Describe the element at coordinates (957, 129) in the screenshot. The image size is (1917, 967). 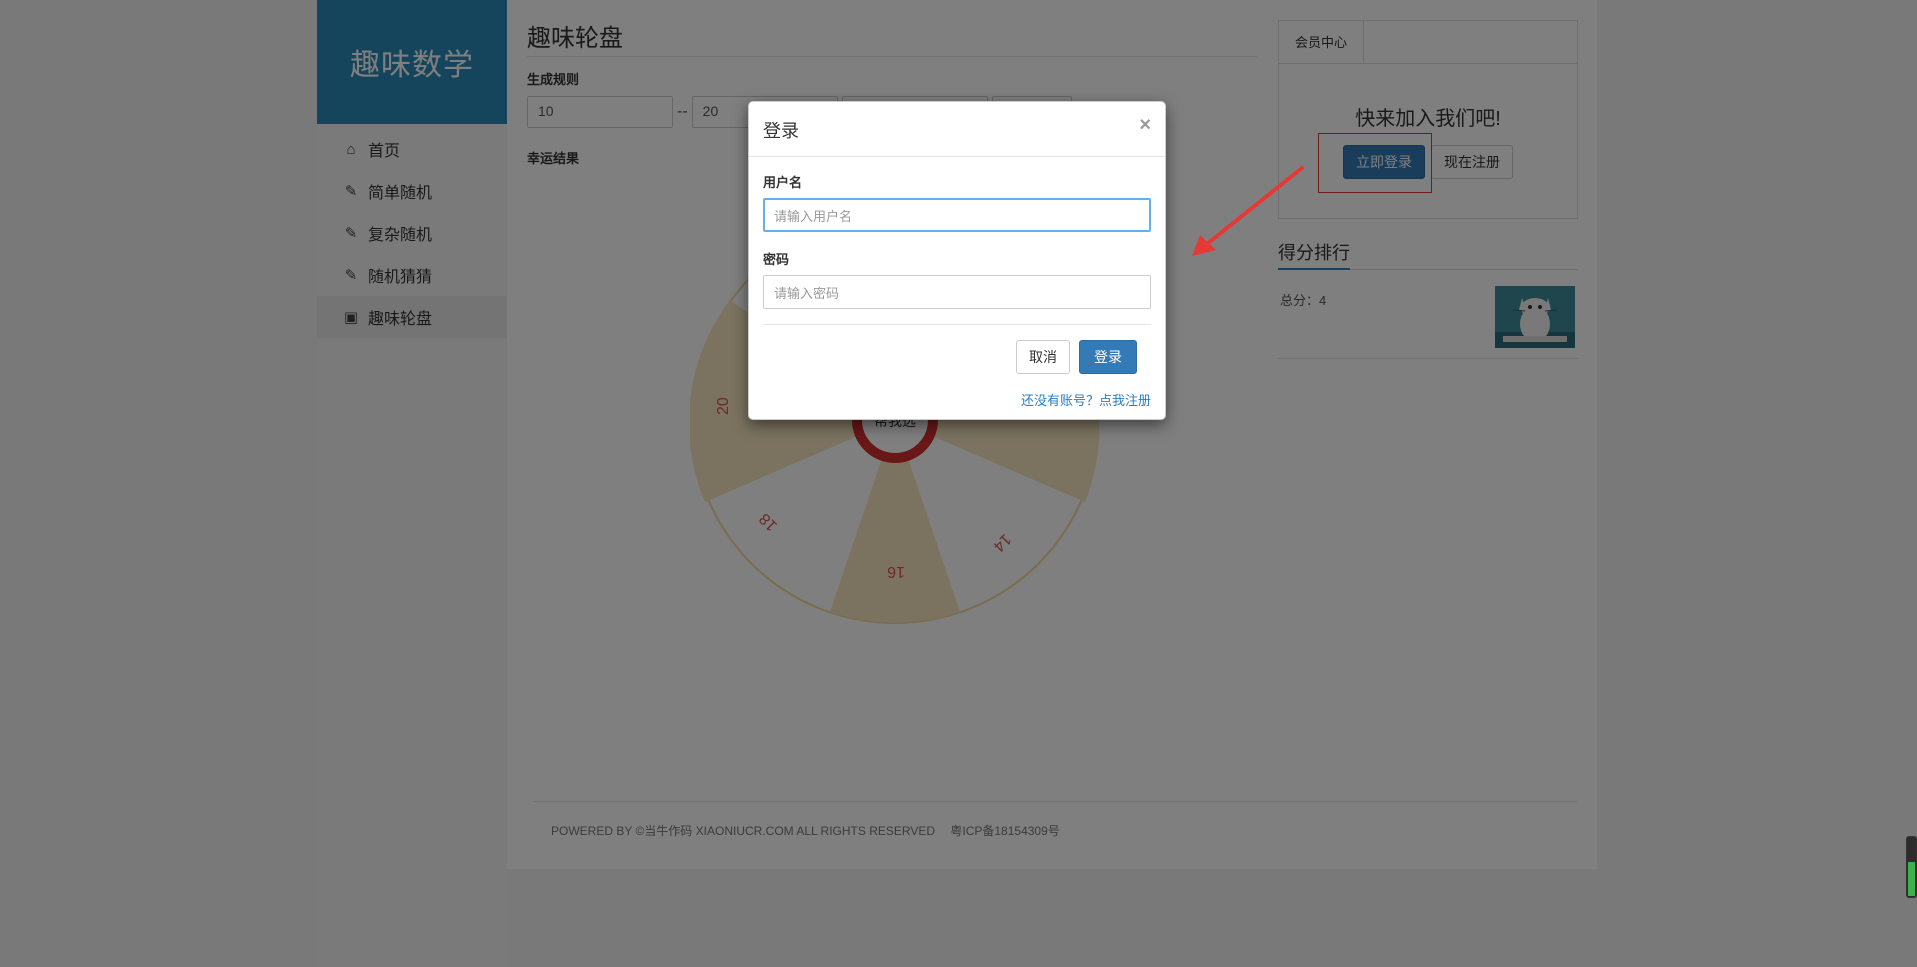
I see `modal-header: 登录 ×` at that location.